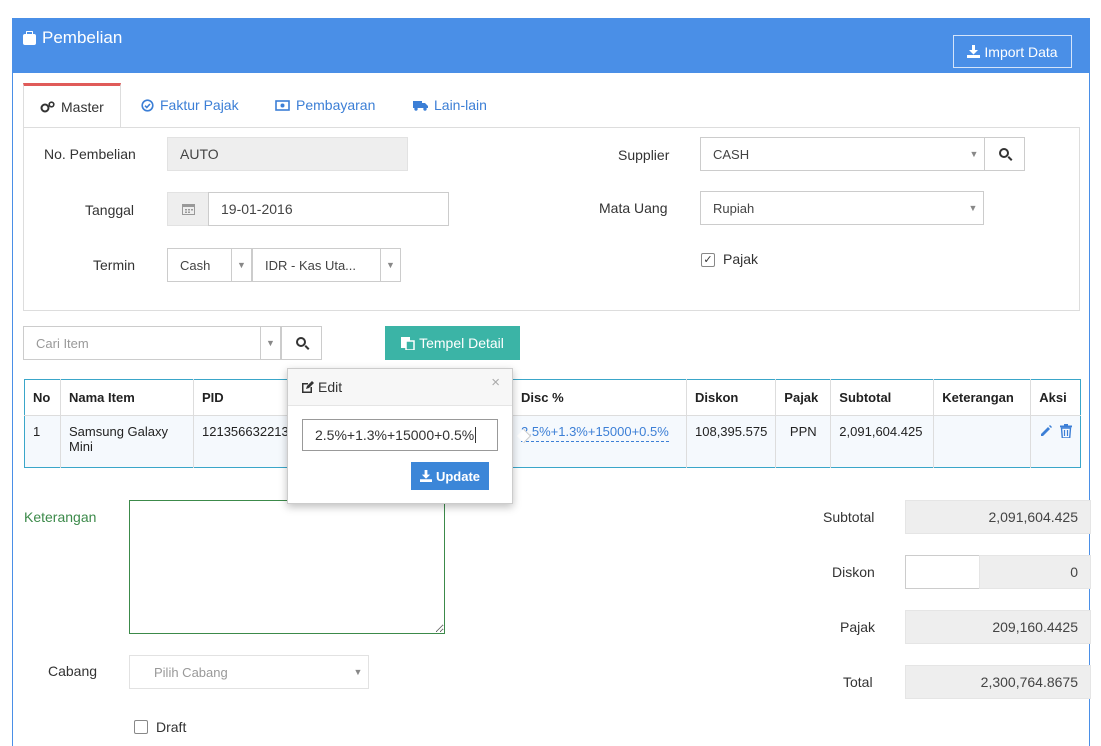  Describe the element at coordinates (982, 441) in the screenshot. I see `cell-keterangan` at that location.